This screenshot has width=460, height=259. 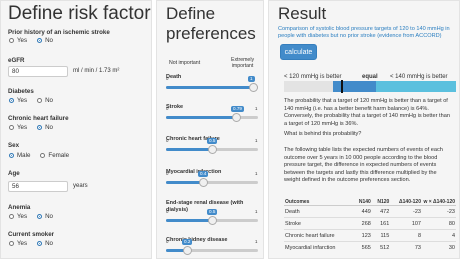 What do you see at coordinates (381, 235) in the screenshot?
I see `table-cell: 115` at bounding box center [381, 235].